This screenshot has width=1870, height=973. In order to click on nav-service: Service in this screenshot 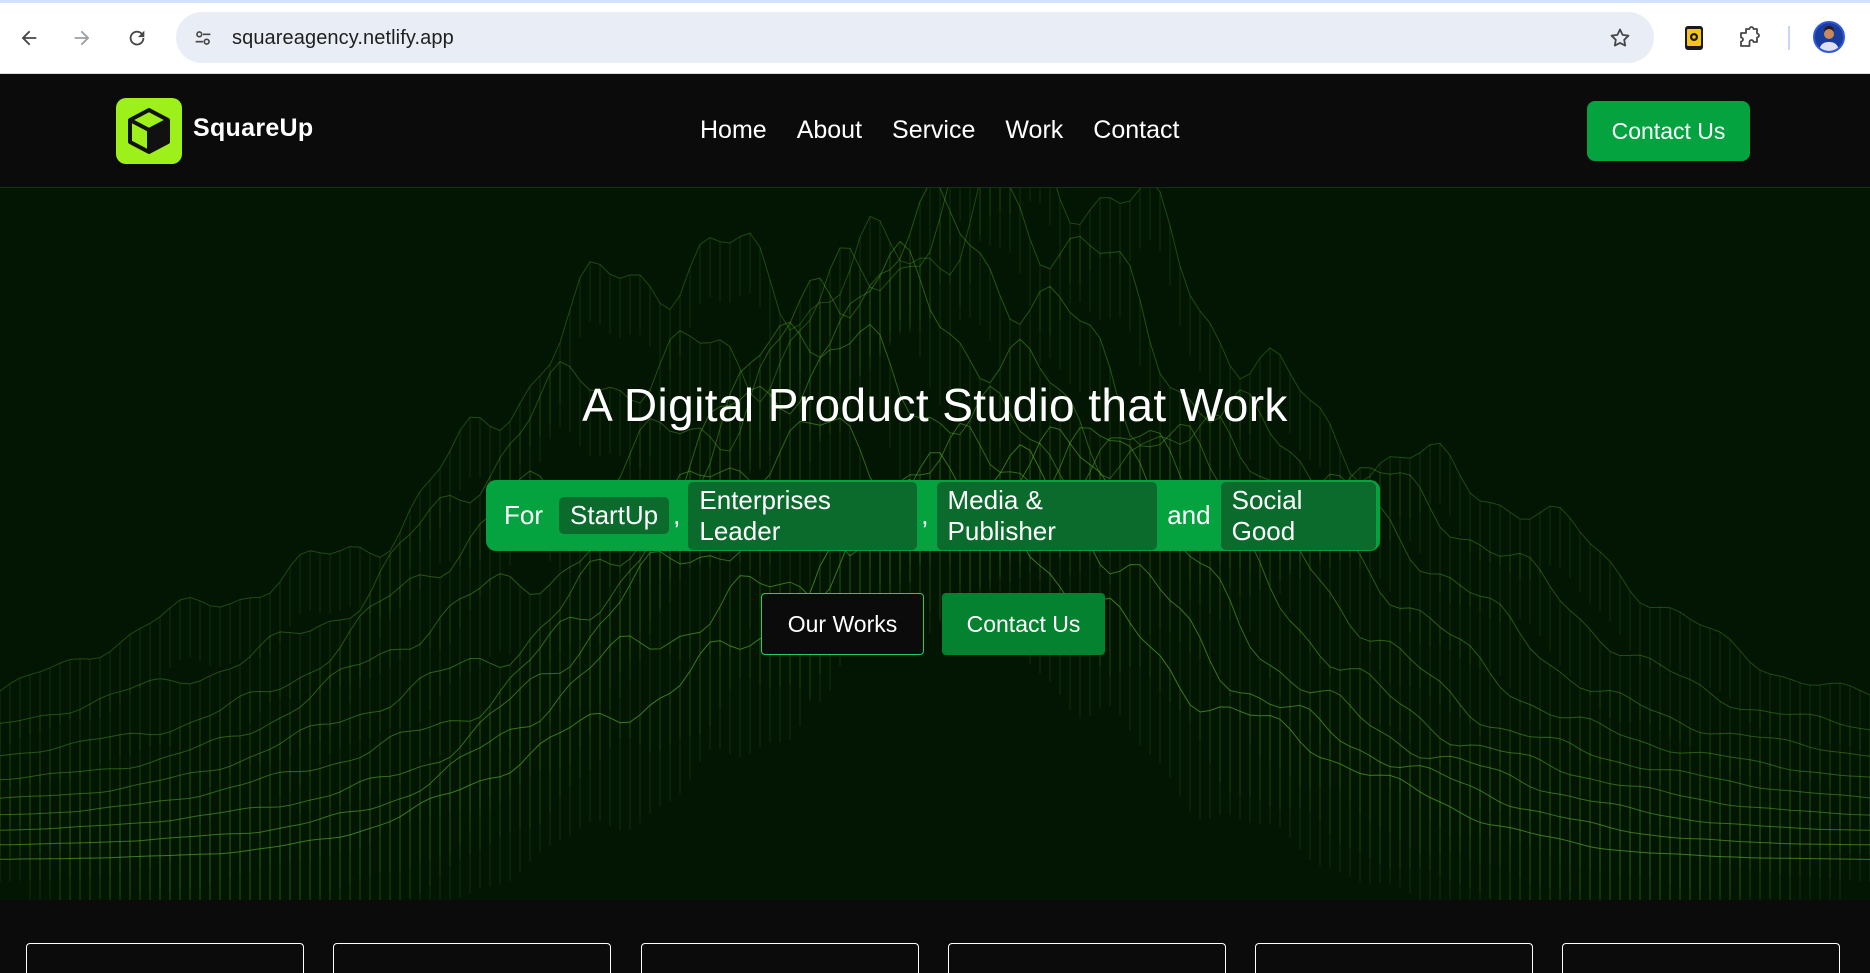, I will do `click(933, 130)`.